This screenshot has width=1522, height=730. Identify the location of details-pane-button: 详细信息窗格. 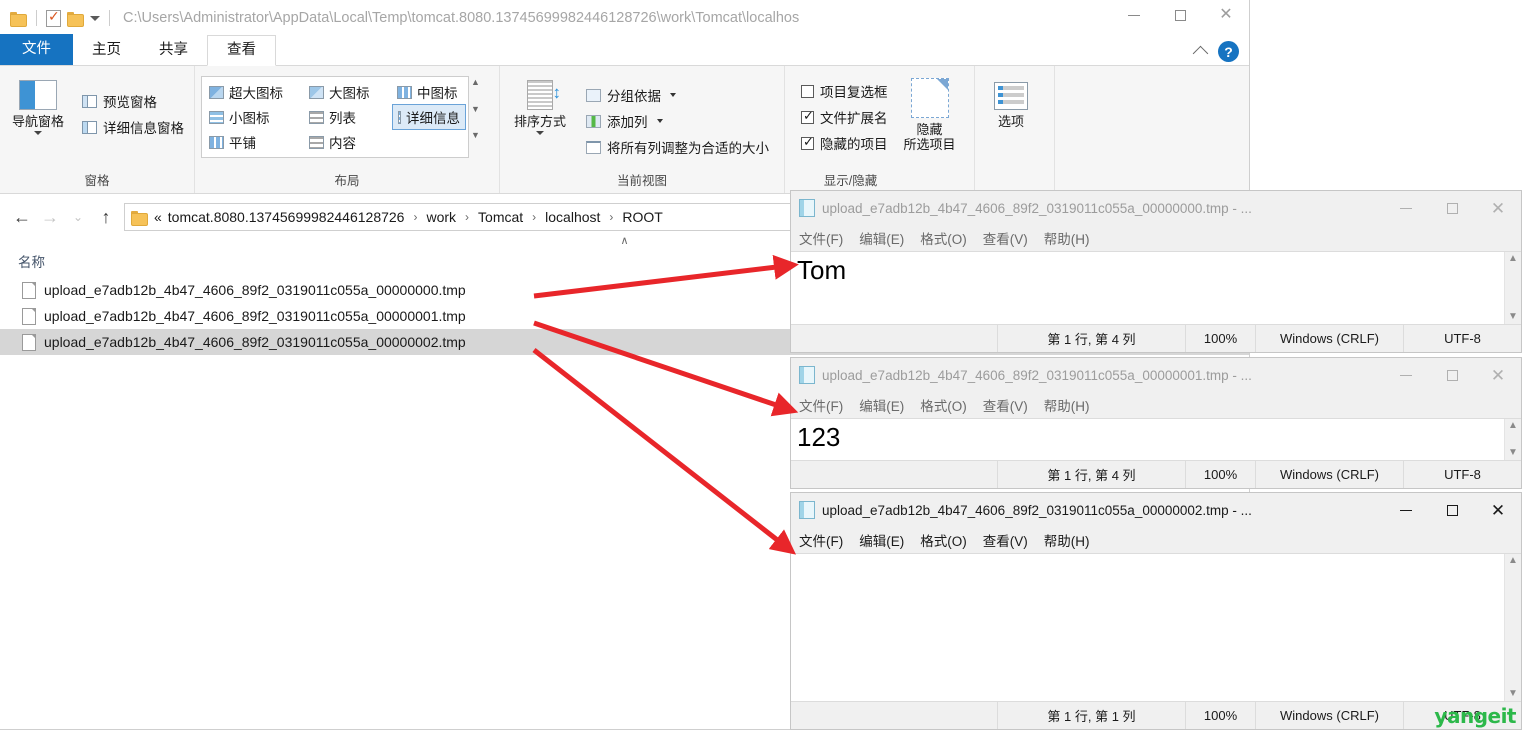
(133, 127).